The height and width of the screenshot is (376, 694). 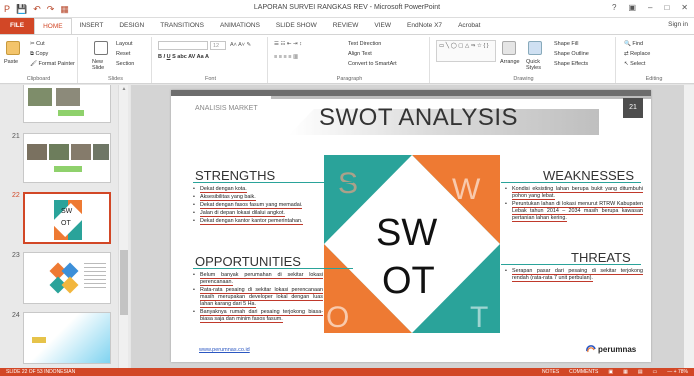 What do you see at coordinates (684, 7) in the screenshot?
I see `close-icon: ✕` at bounding box center [684, 7].